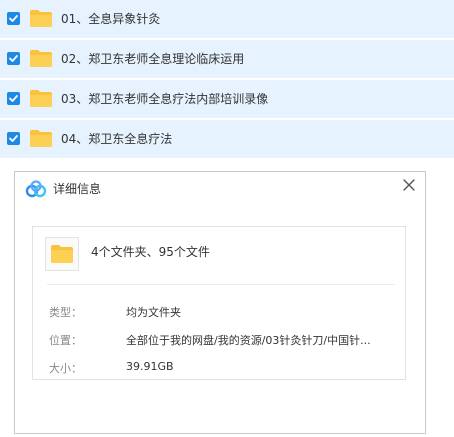 Image resolution: width=454 pixels, height=437 pixels. I want to click on size-value: 39.91GB, so click(150, 366).